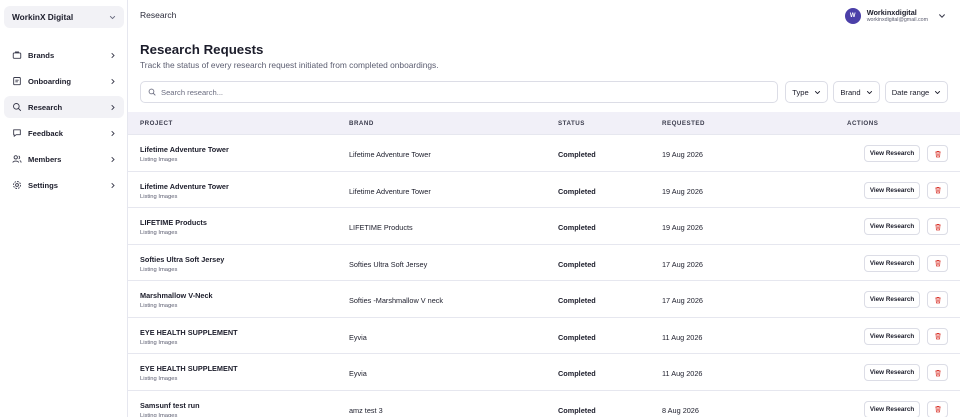  What do you see at coordinates (64, 107) in the screenshot?
I see `sidebar-item-research: Research` at bounding box center [64, 107].